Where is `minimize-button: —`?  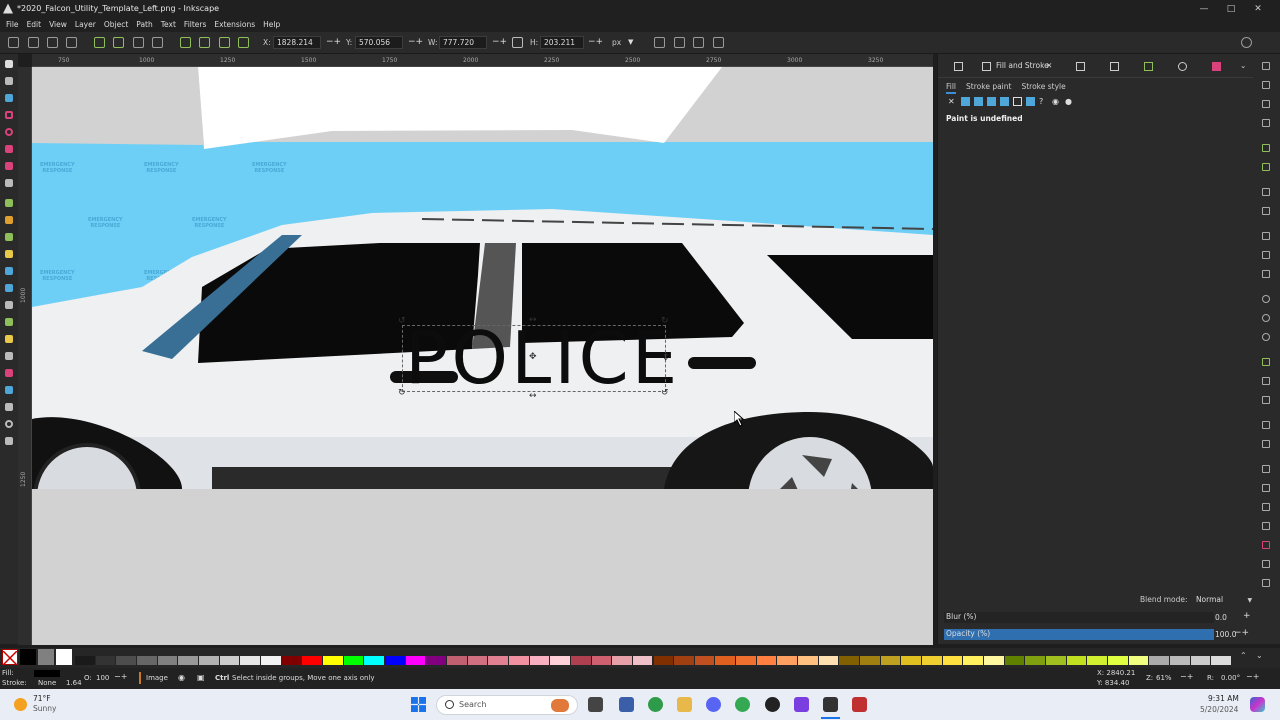 minimize-button: — is located at coordinates (1204, 8).